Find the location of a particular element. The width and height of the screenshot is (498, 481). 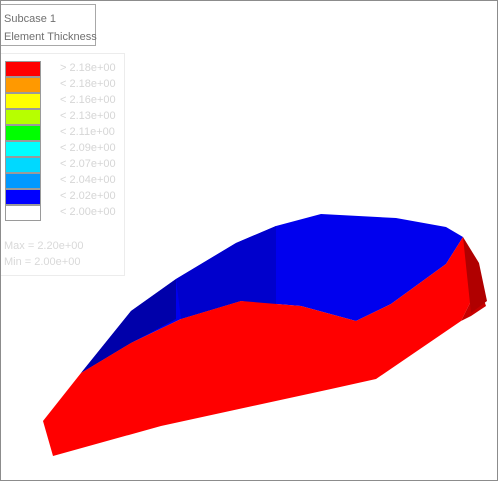

max-value-label: Max = 2.20e+00 is located at coordinates (44, 246).